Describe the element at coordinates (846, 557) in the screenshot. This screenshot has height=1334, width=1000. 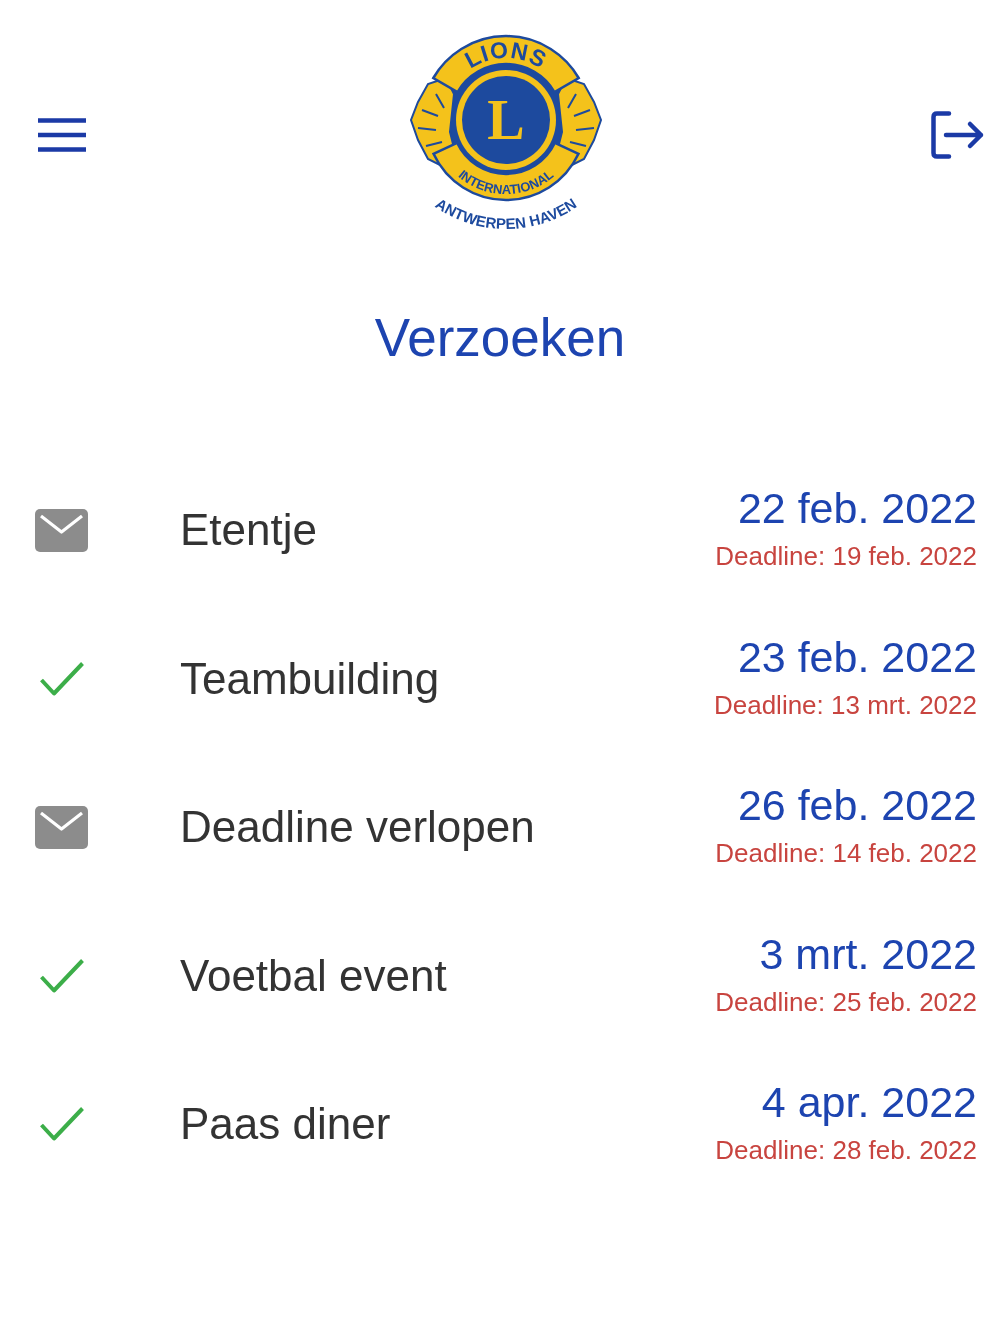
I see `deadline-date: Deadline: 19 feb. 2022` at that location.